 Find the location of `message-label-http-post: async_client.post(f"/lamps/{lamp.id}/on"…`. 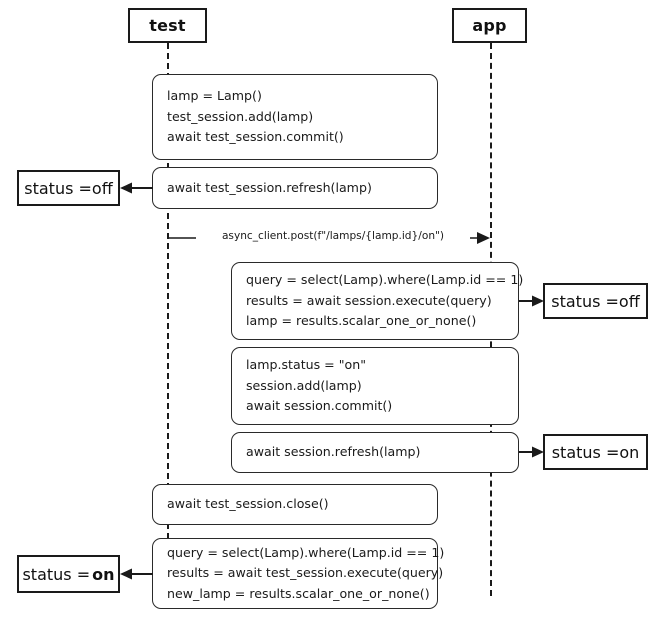

message-label-http-post: async_client.post(f"/lamps/{lamp.id}/on"… is located at coordinates (333, 236).